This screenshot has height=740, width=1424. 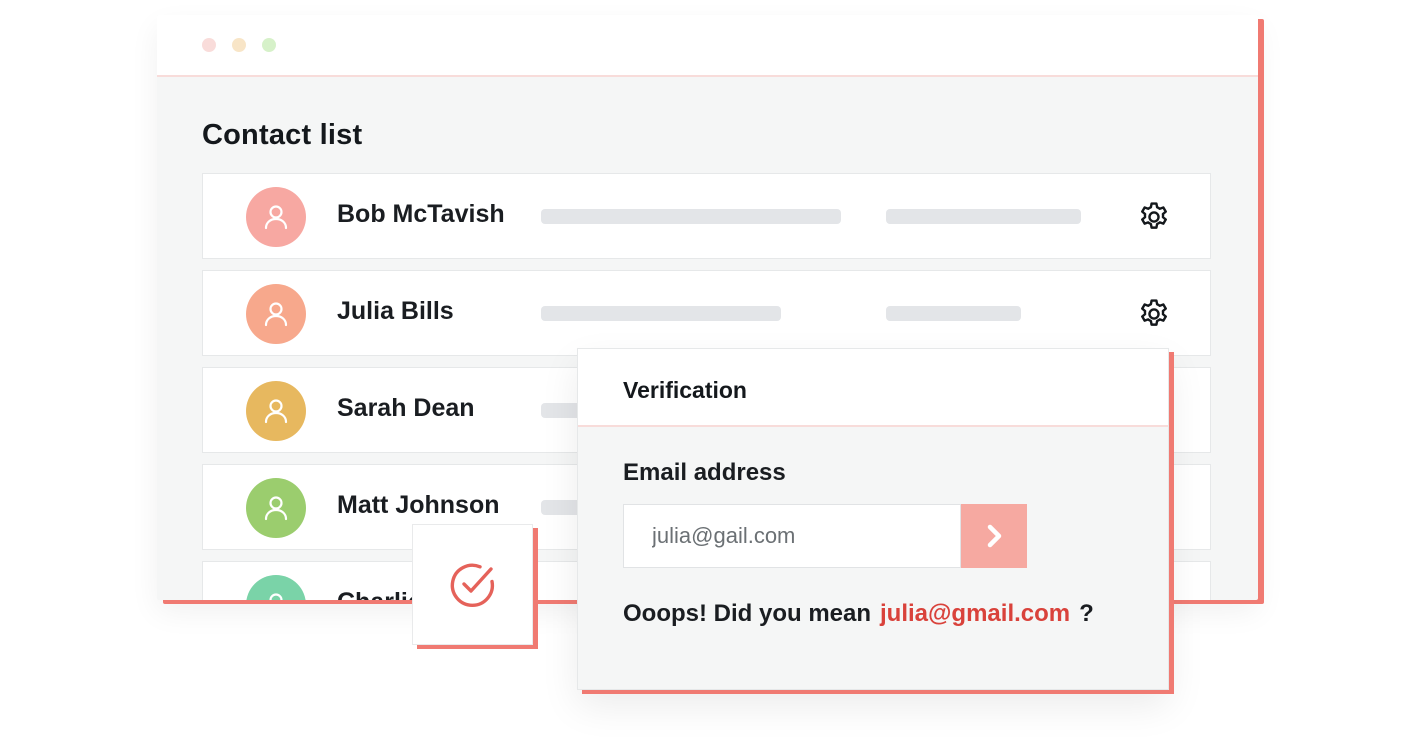 I want to click on suggestion-text: Ooops! Did you mean, so click(x=747, y=613).